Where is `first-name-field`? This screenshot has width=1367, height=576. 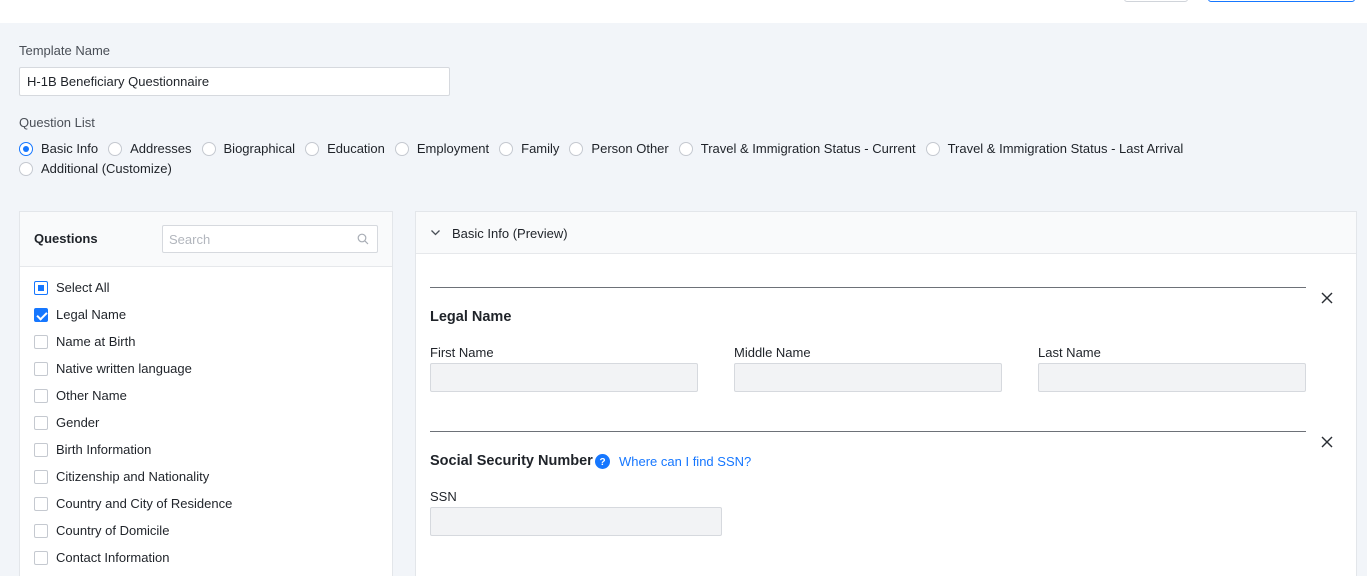 first-name-field is located at coordinates (564, 377).